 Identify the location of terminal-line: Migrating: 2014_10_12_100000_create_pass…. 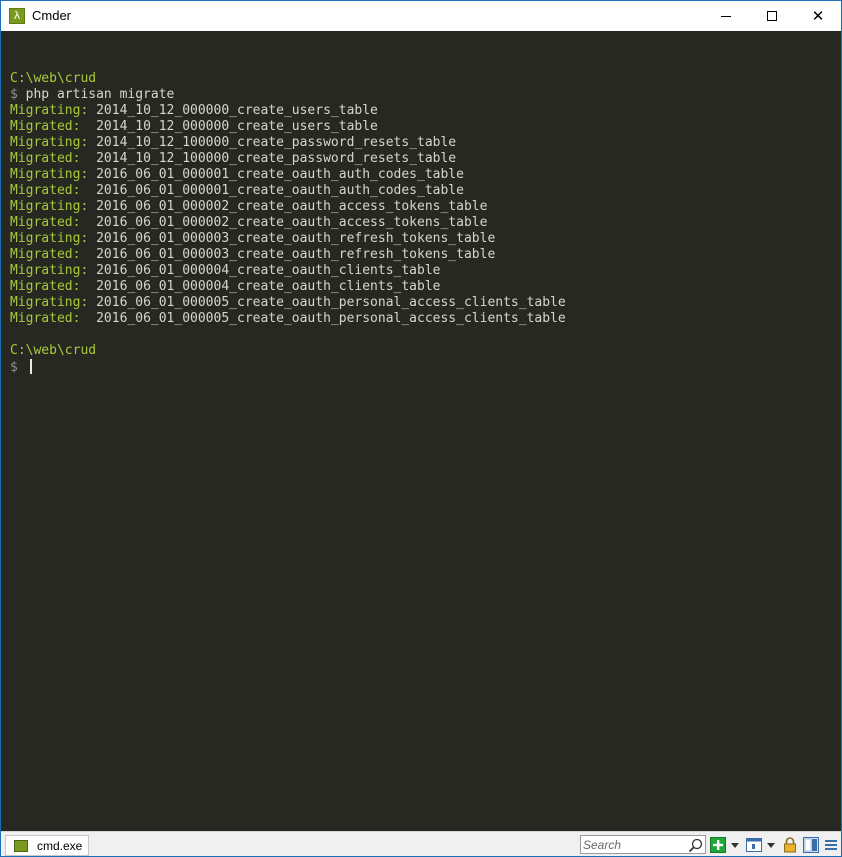
(425, 143).